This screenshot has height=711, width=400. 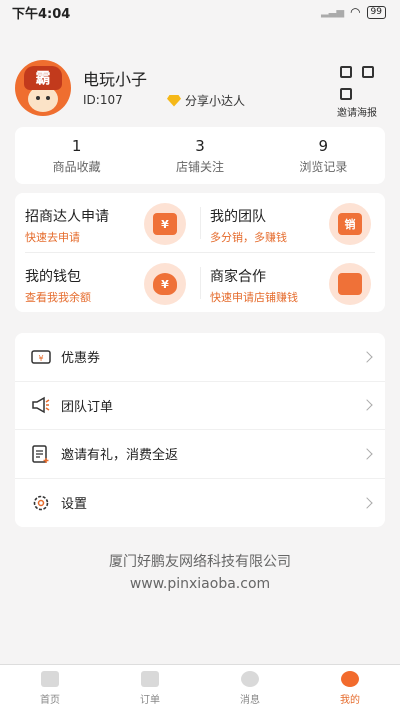 I want to click on feature-title: 我的团队, so click(x=238, y=217).